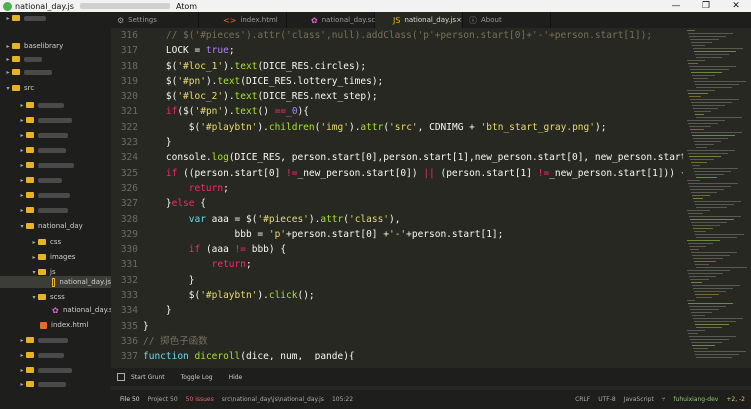 This screenshot has height=409, width=751. I want to click on code-line: $('#loc_2').text(DICE_RES.next_step);, so click(413, 96).